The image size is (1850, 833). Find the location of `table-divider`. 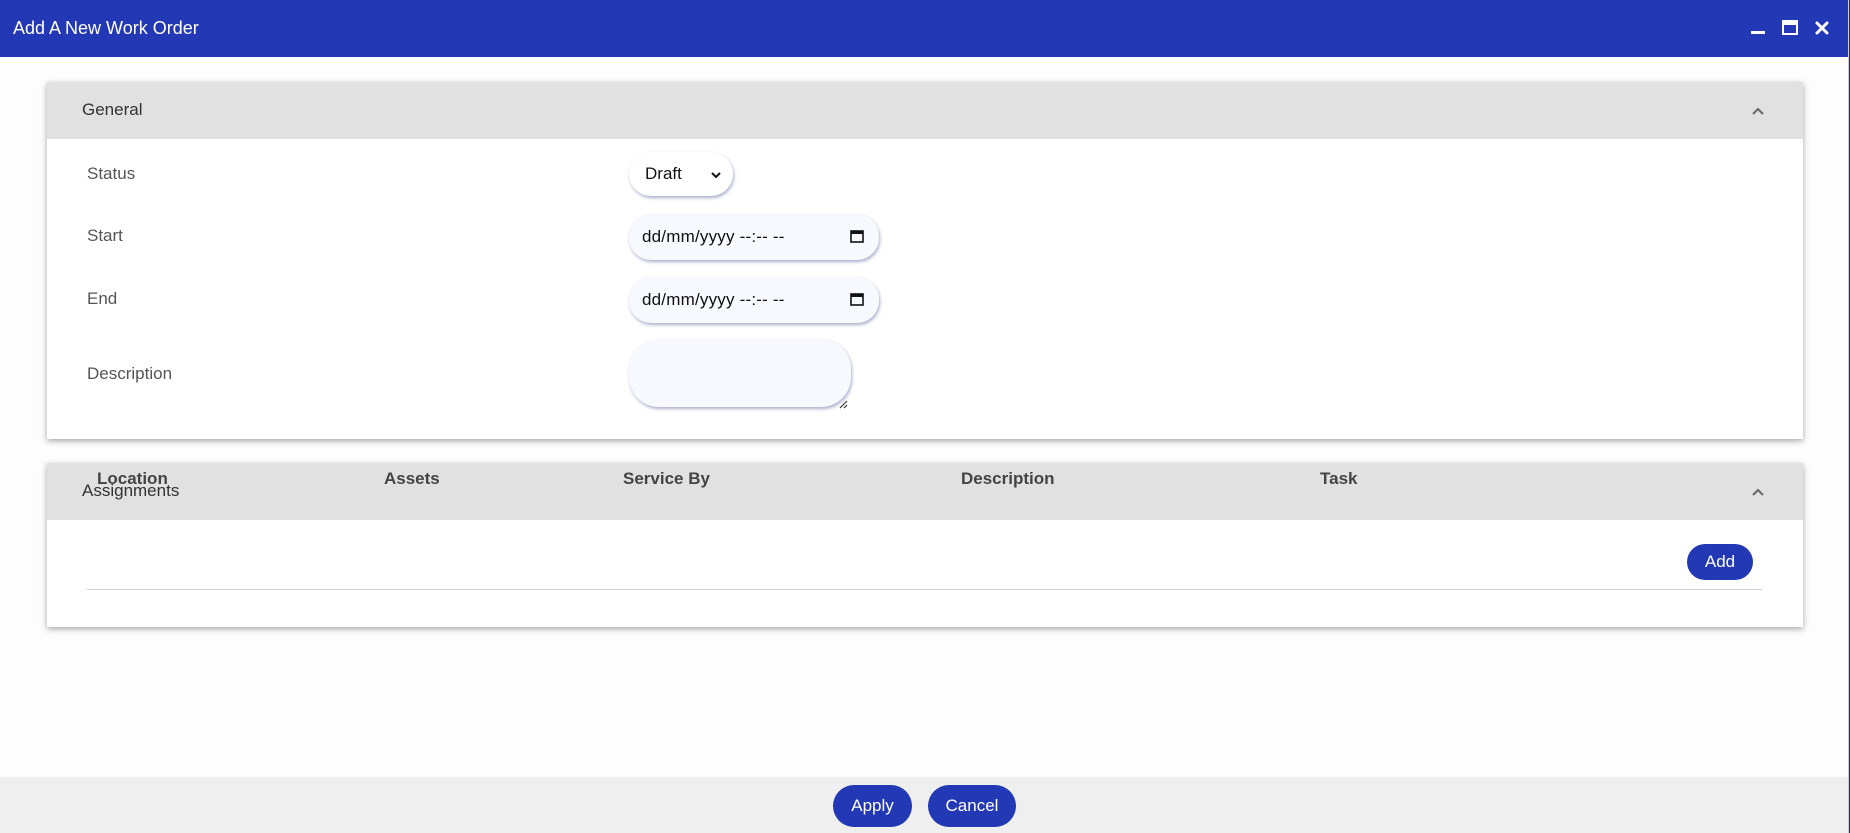

table-divider is located at coordinates (924, 589).